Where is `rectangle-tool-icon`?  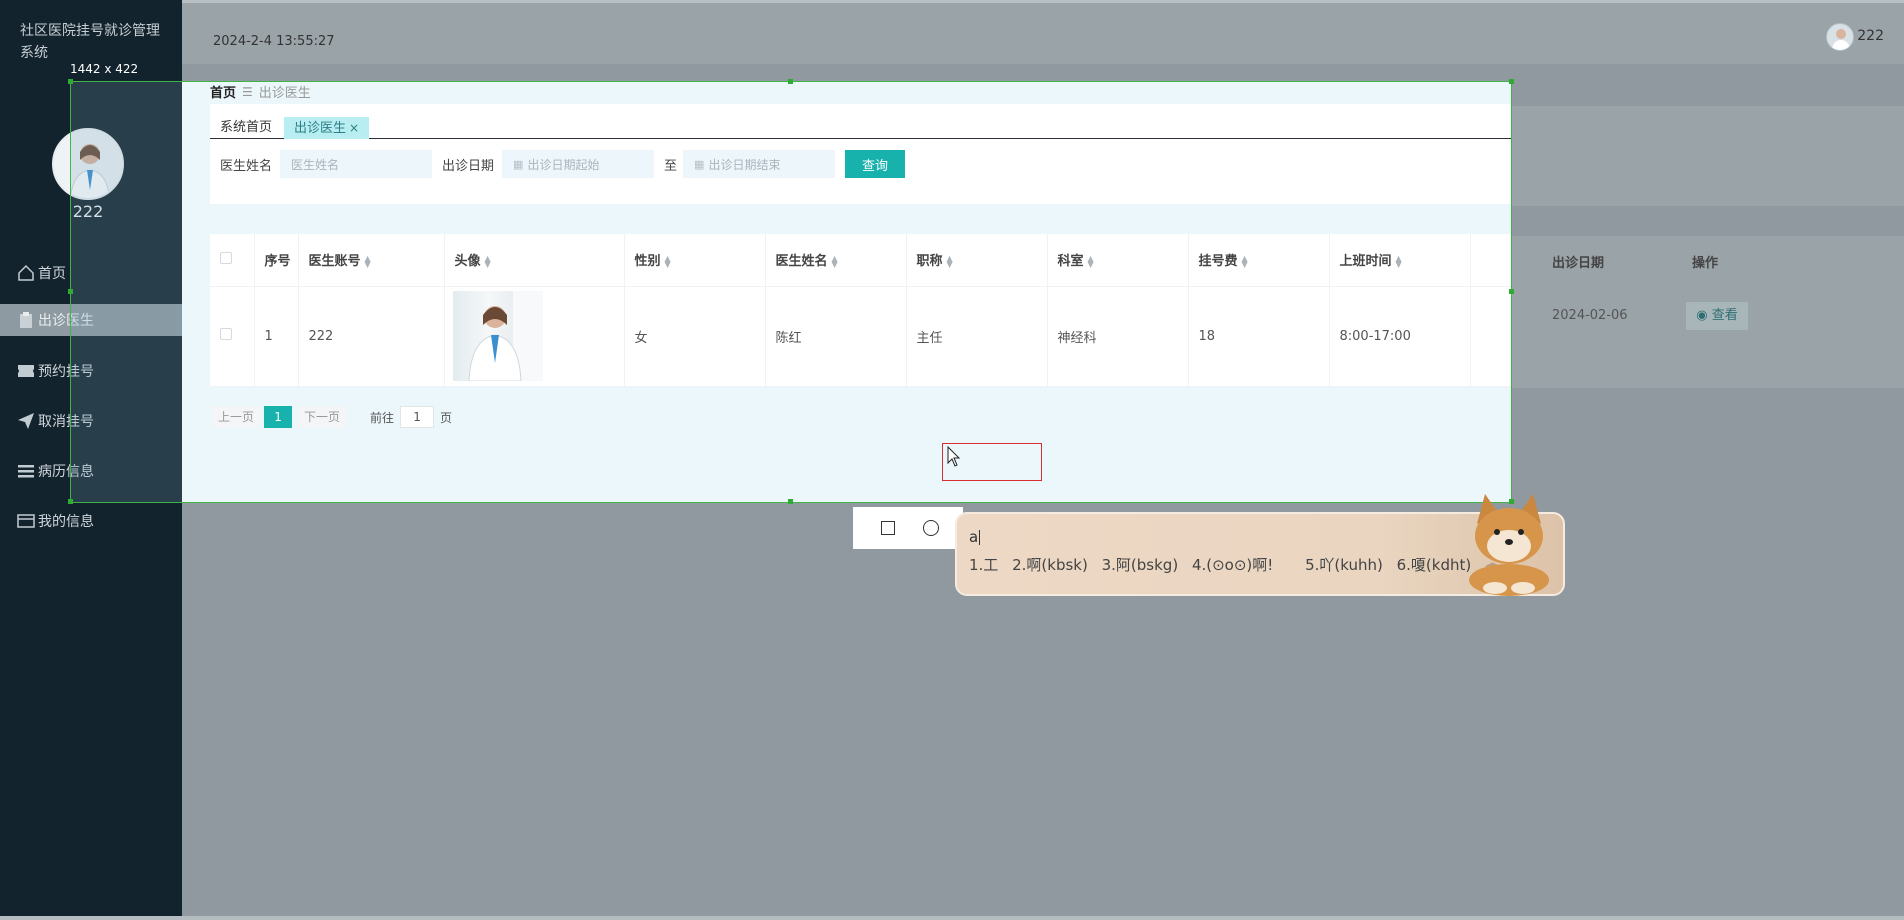
rectangle-tool-icon is located at coordinates (888, 528).